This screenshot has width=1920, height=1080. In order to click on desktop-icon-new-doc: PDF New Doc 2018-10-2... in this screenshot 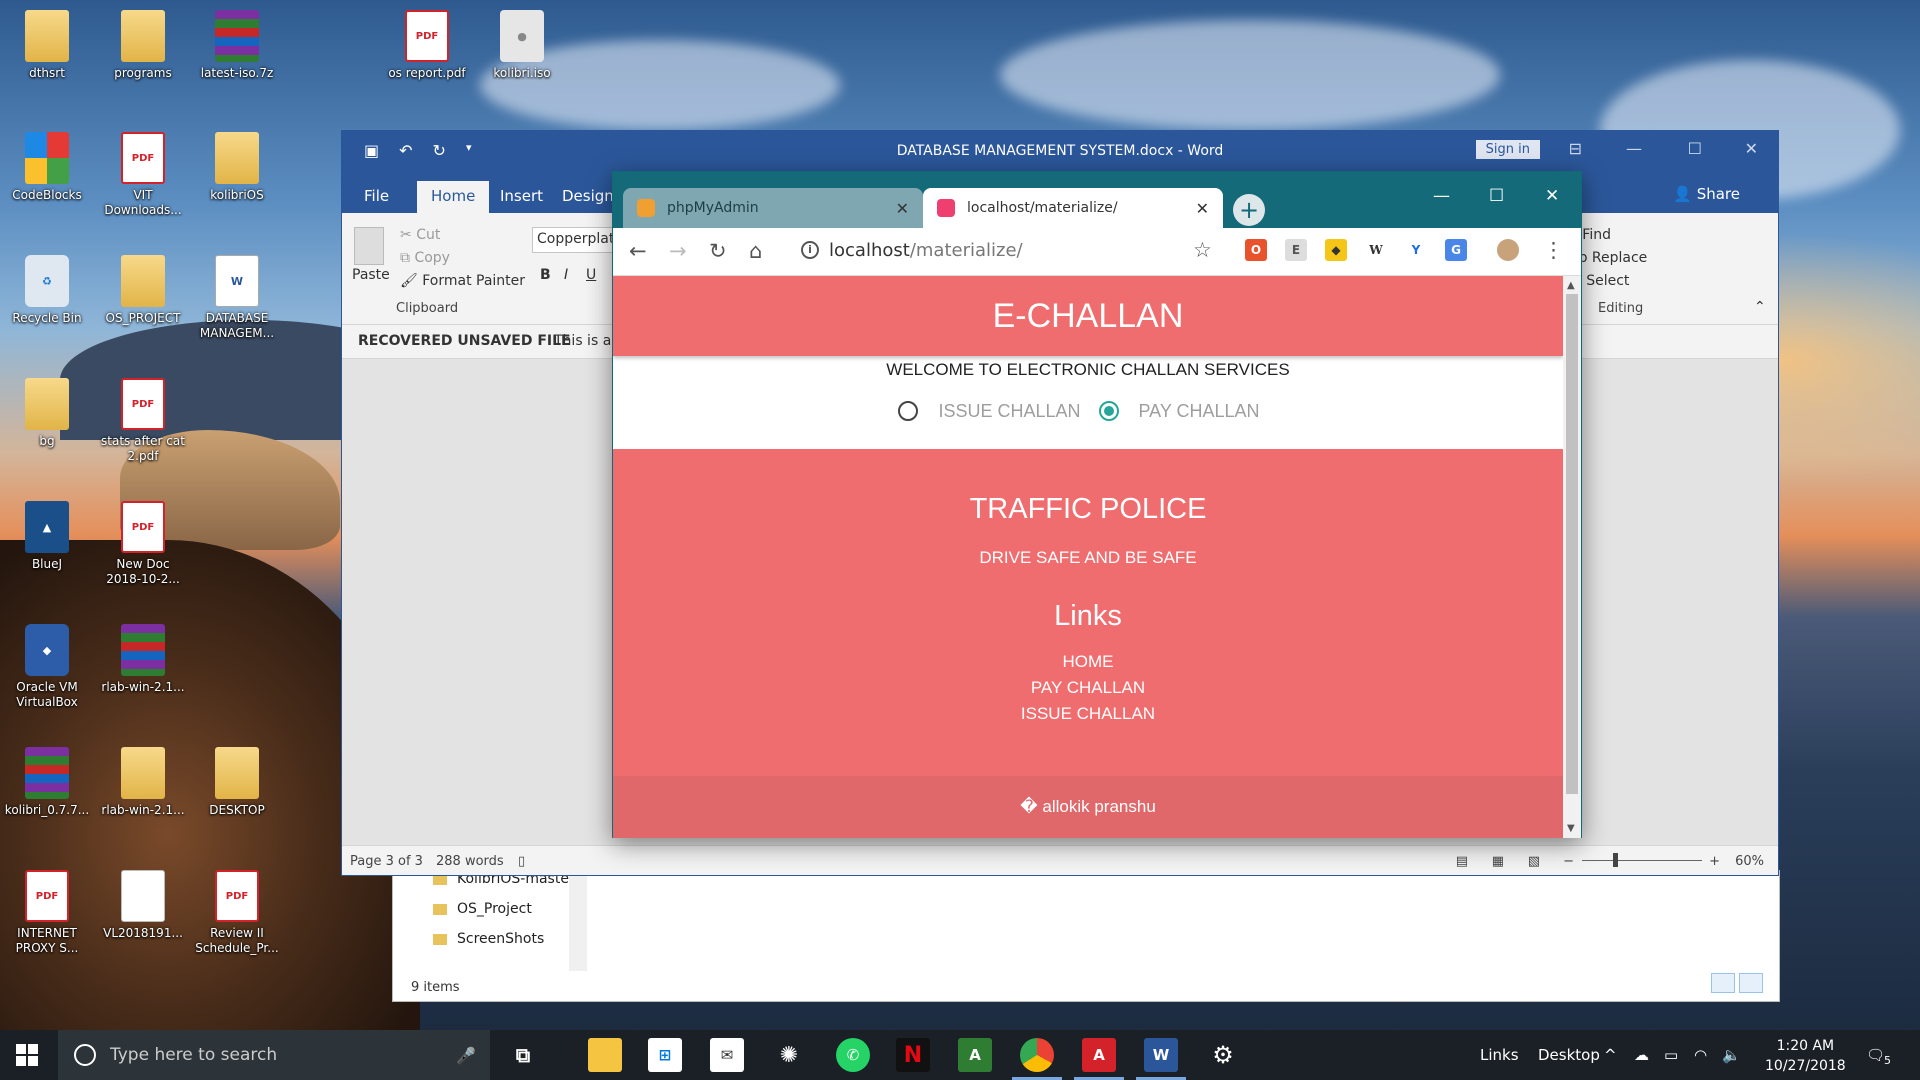, I will do `click(143, 544)`.